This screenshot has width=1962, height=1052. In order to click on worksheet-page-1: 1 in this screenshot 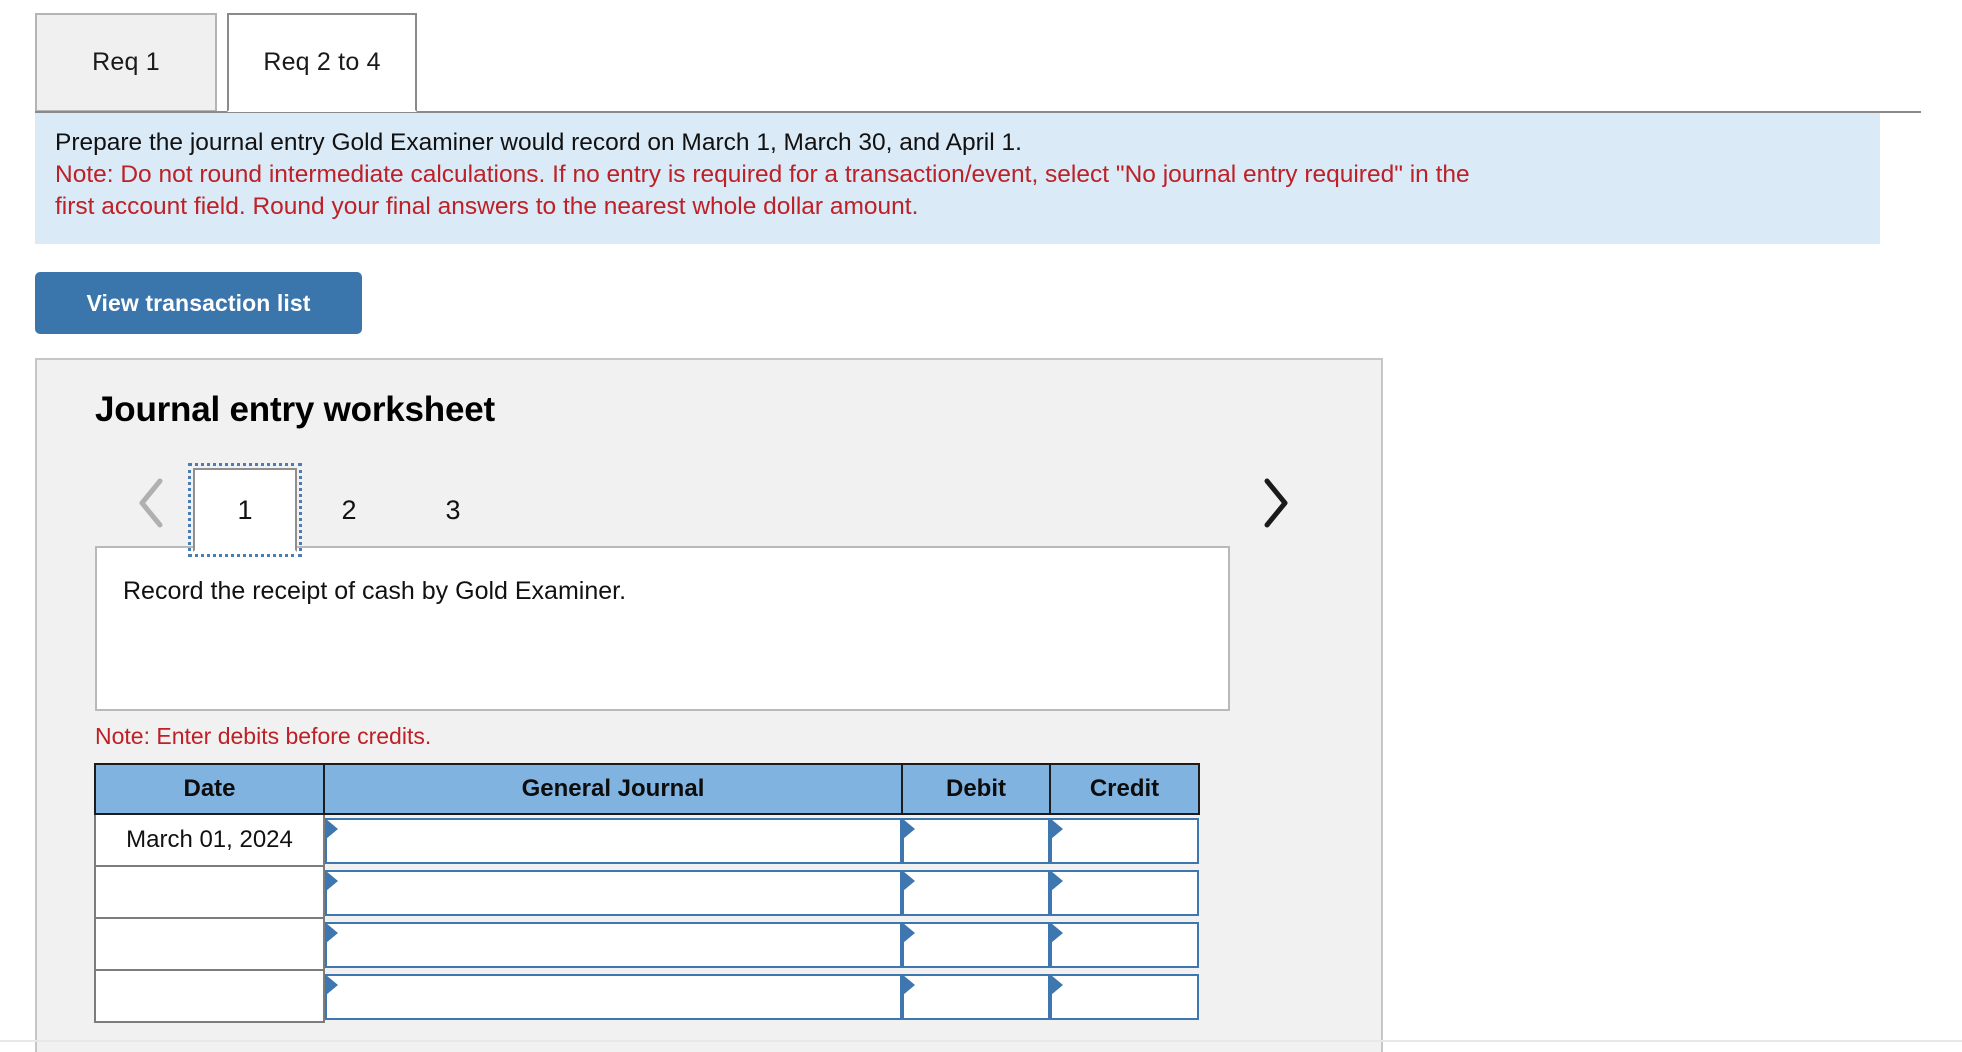, I will do `click(245, 510)`.